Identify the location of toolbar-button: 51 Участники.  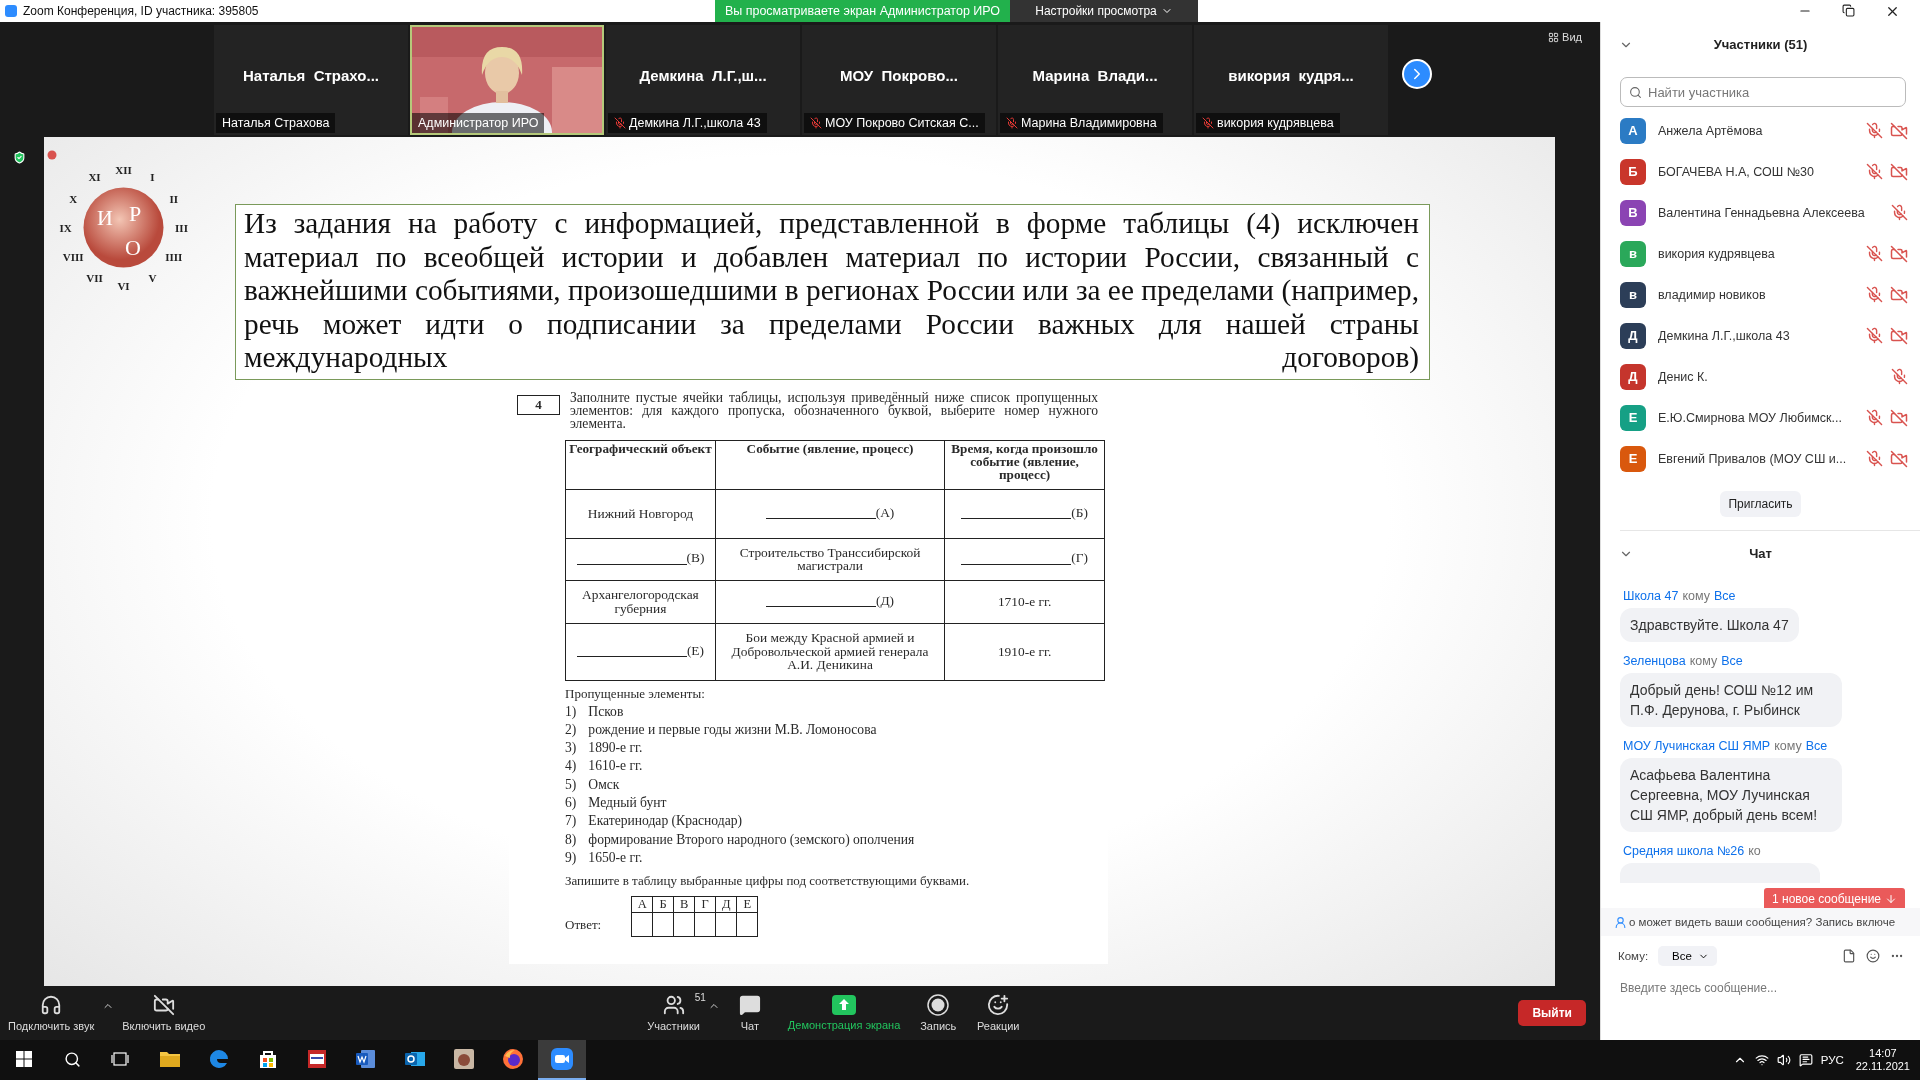
(673, 1013).